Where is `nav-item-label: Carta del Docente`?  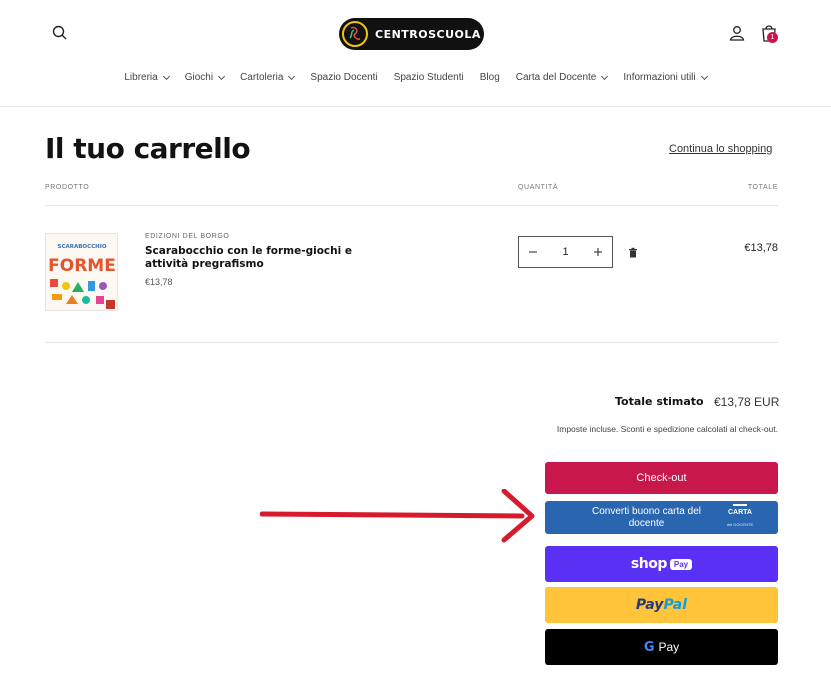
nav-item-label: Carta del Docente is located at coordinates (556, 77).